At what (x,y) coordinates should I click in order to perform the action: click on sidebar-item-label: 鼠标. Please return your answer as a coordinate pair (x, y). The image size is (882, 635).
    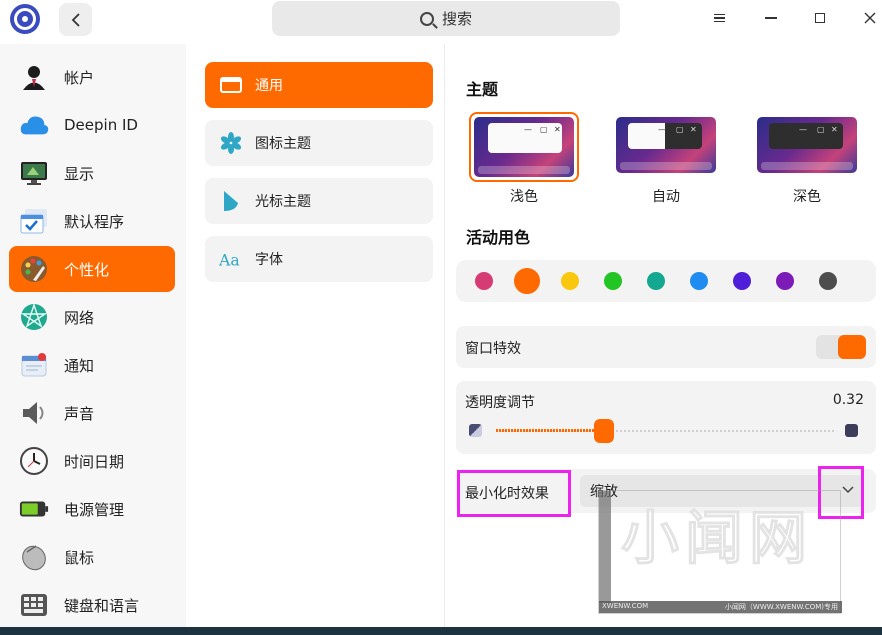
    Looking at the image, I should click on (79, 557).